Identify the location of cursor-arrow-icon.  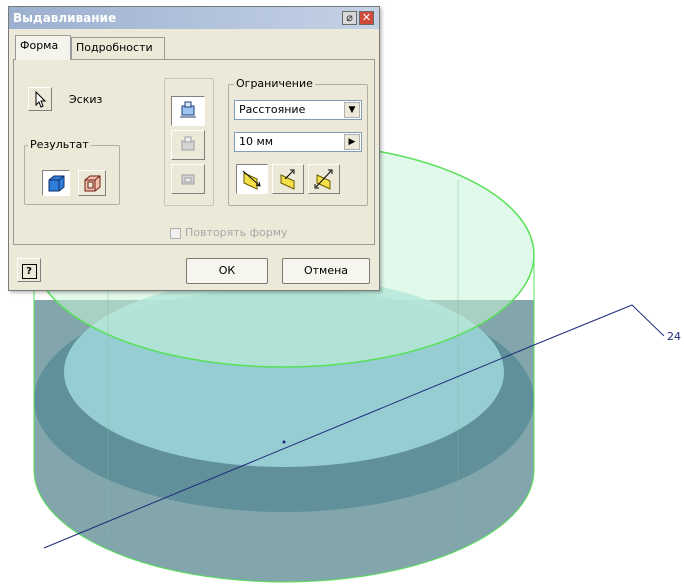
(41, 99).